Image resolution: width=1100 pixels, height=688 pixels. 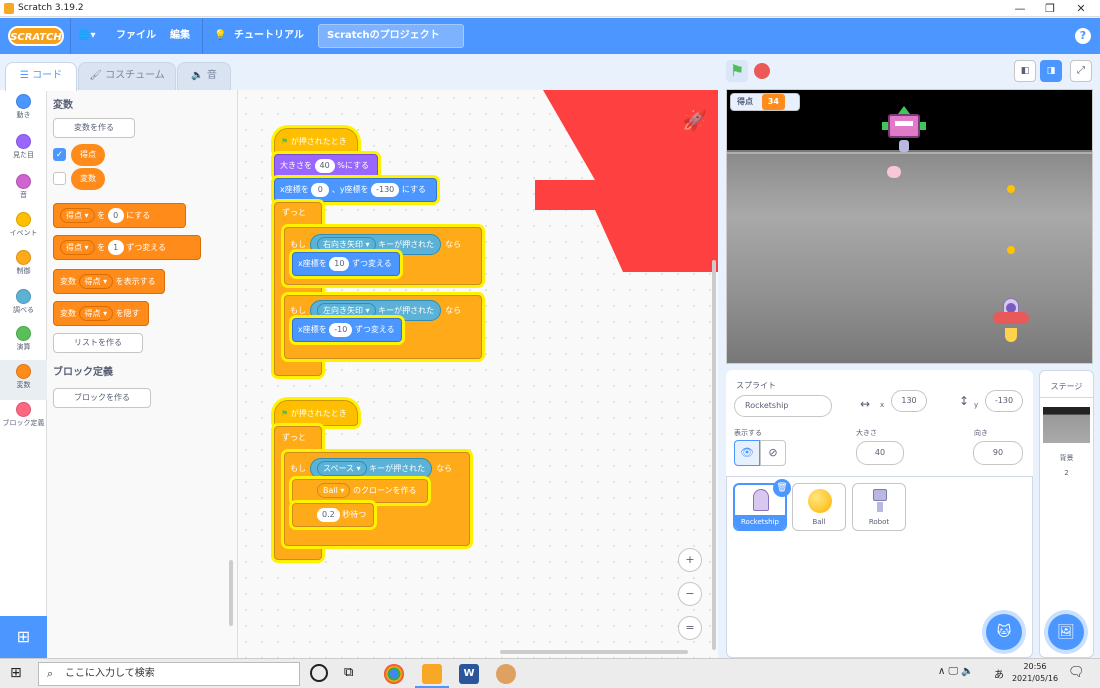 I want to click on category-item: 音, so click(x=23, y=190).